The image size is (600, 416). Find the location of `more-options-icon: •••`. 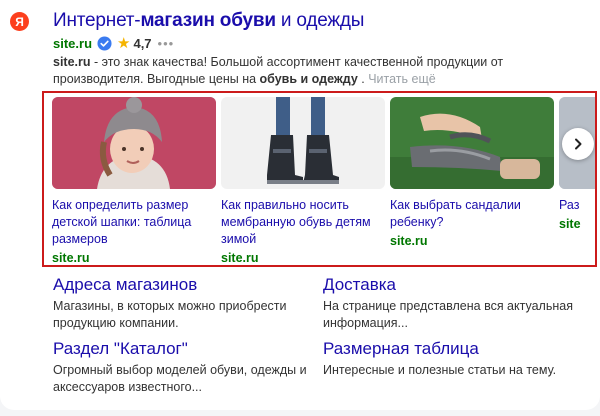

more-options-icon: ••• is located at coordinates (166, 43).